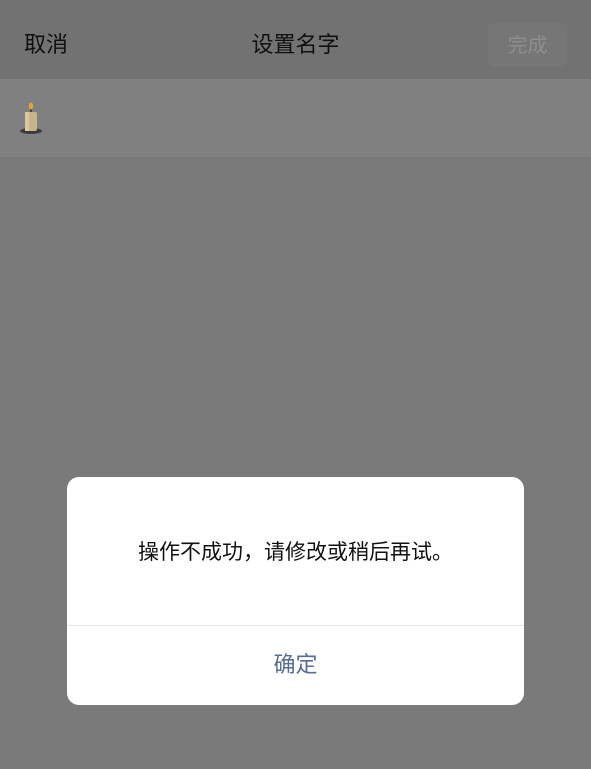 This screenshot has height=769, width=591. I want to click on navigation-bar: 取消 设置名字 完成, so click(295, 39).